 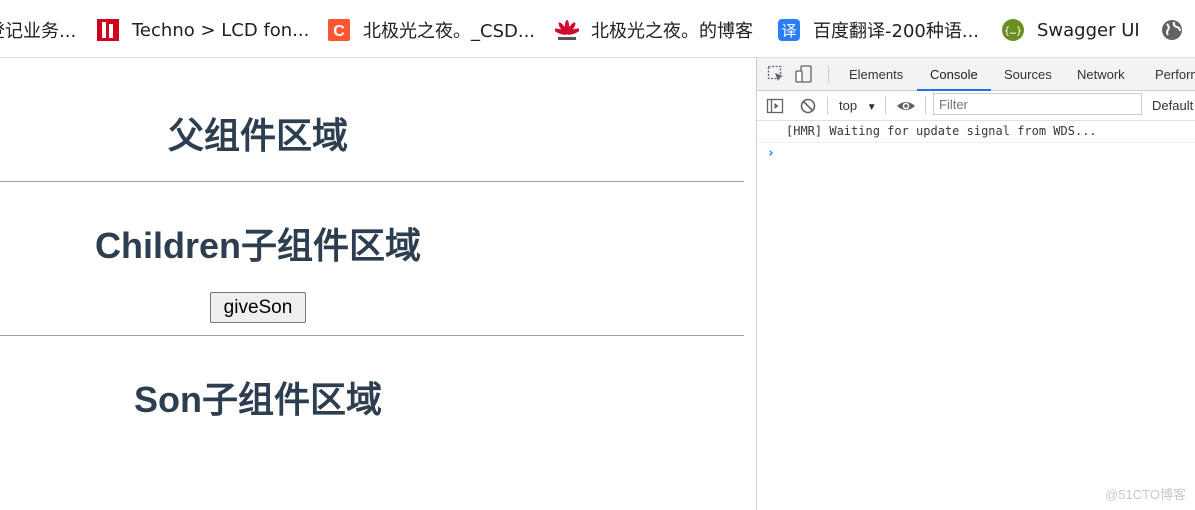 I want to click on dropdown-arrow-icon: ▼, so click(x=871, y=107).